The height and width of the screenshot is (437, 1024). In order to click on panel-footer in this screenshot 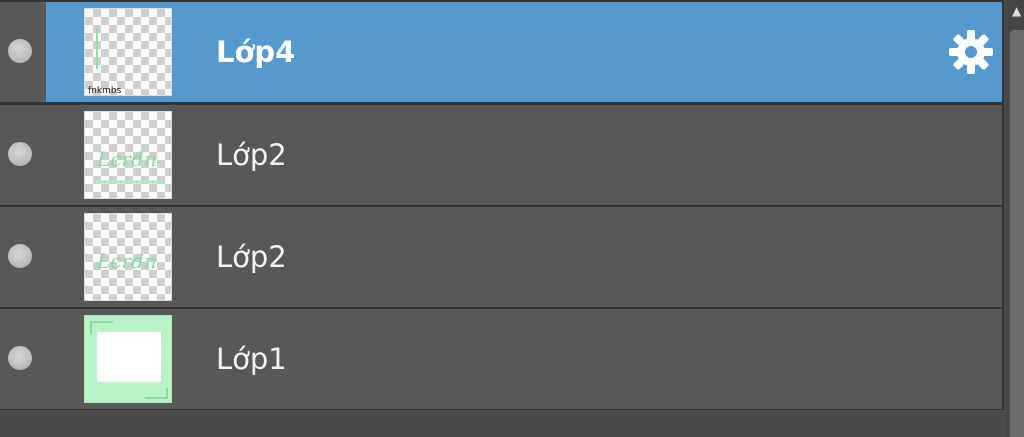, I will do `click(503, 423)`.